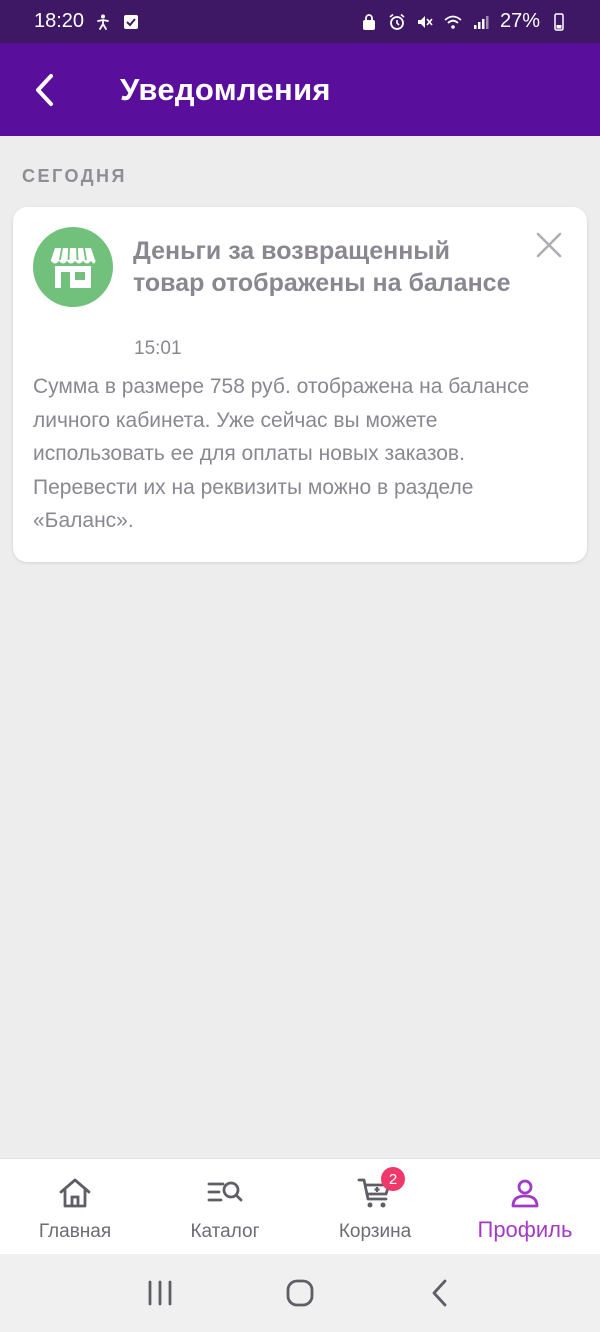  Describe the element at coordinates (75, 1193) in the screenshot. I see `home-icon` at that location.